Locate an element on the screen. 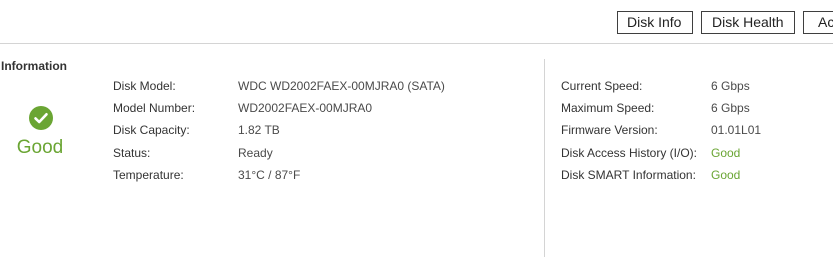 The width and height of the screenshot is (833, 257). check-circle-icon is located at coordinates (41, 118).